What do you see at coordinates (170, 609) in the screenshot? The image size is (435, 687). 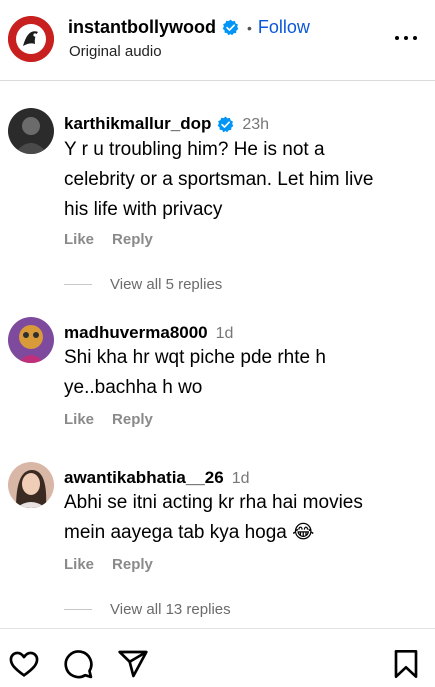 I see `view-replies-label: View all 13 replies` at bounding box center [170, 609].